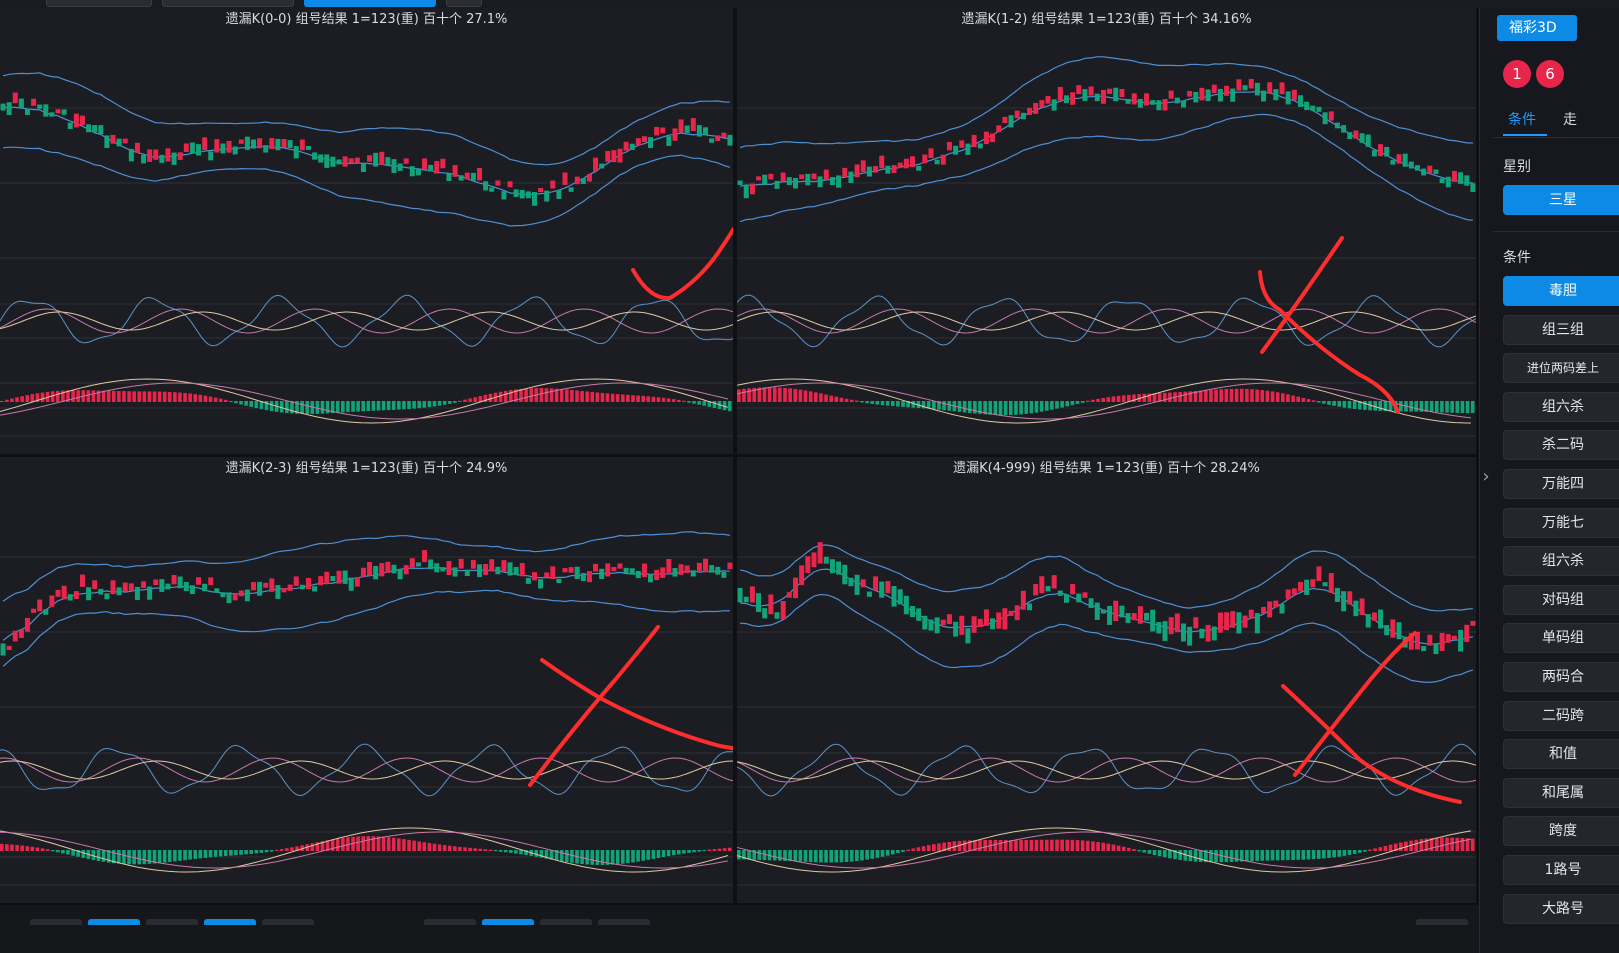  What do you see at coordinates (1561, 329) in the screenshot?
I see `condition-button: 组三组` at bounding box center [1561, 329].